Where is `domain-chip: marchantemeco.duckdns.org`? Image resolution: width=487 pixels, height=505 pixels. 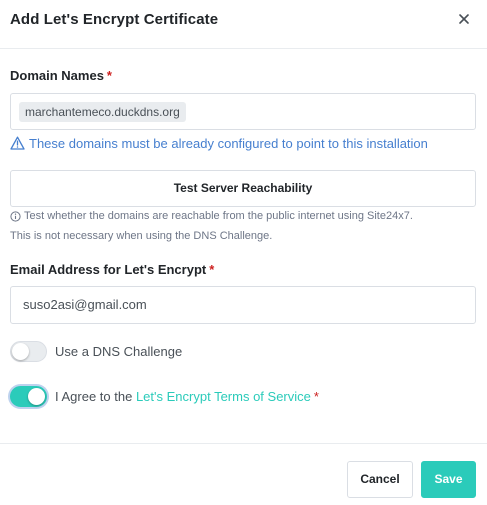
domain-chip: marchantemeco.duckdns.org is located at coordinates (102, 112).